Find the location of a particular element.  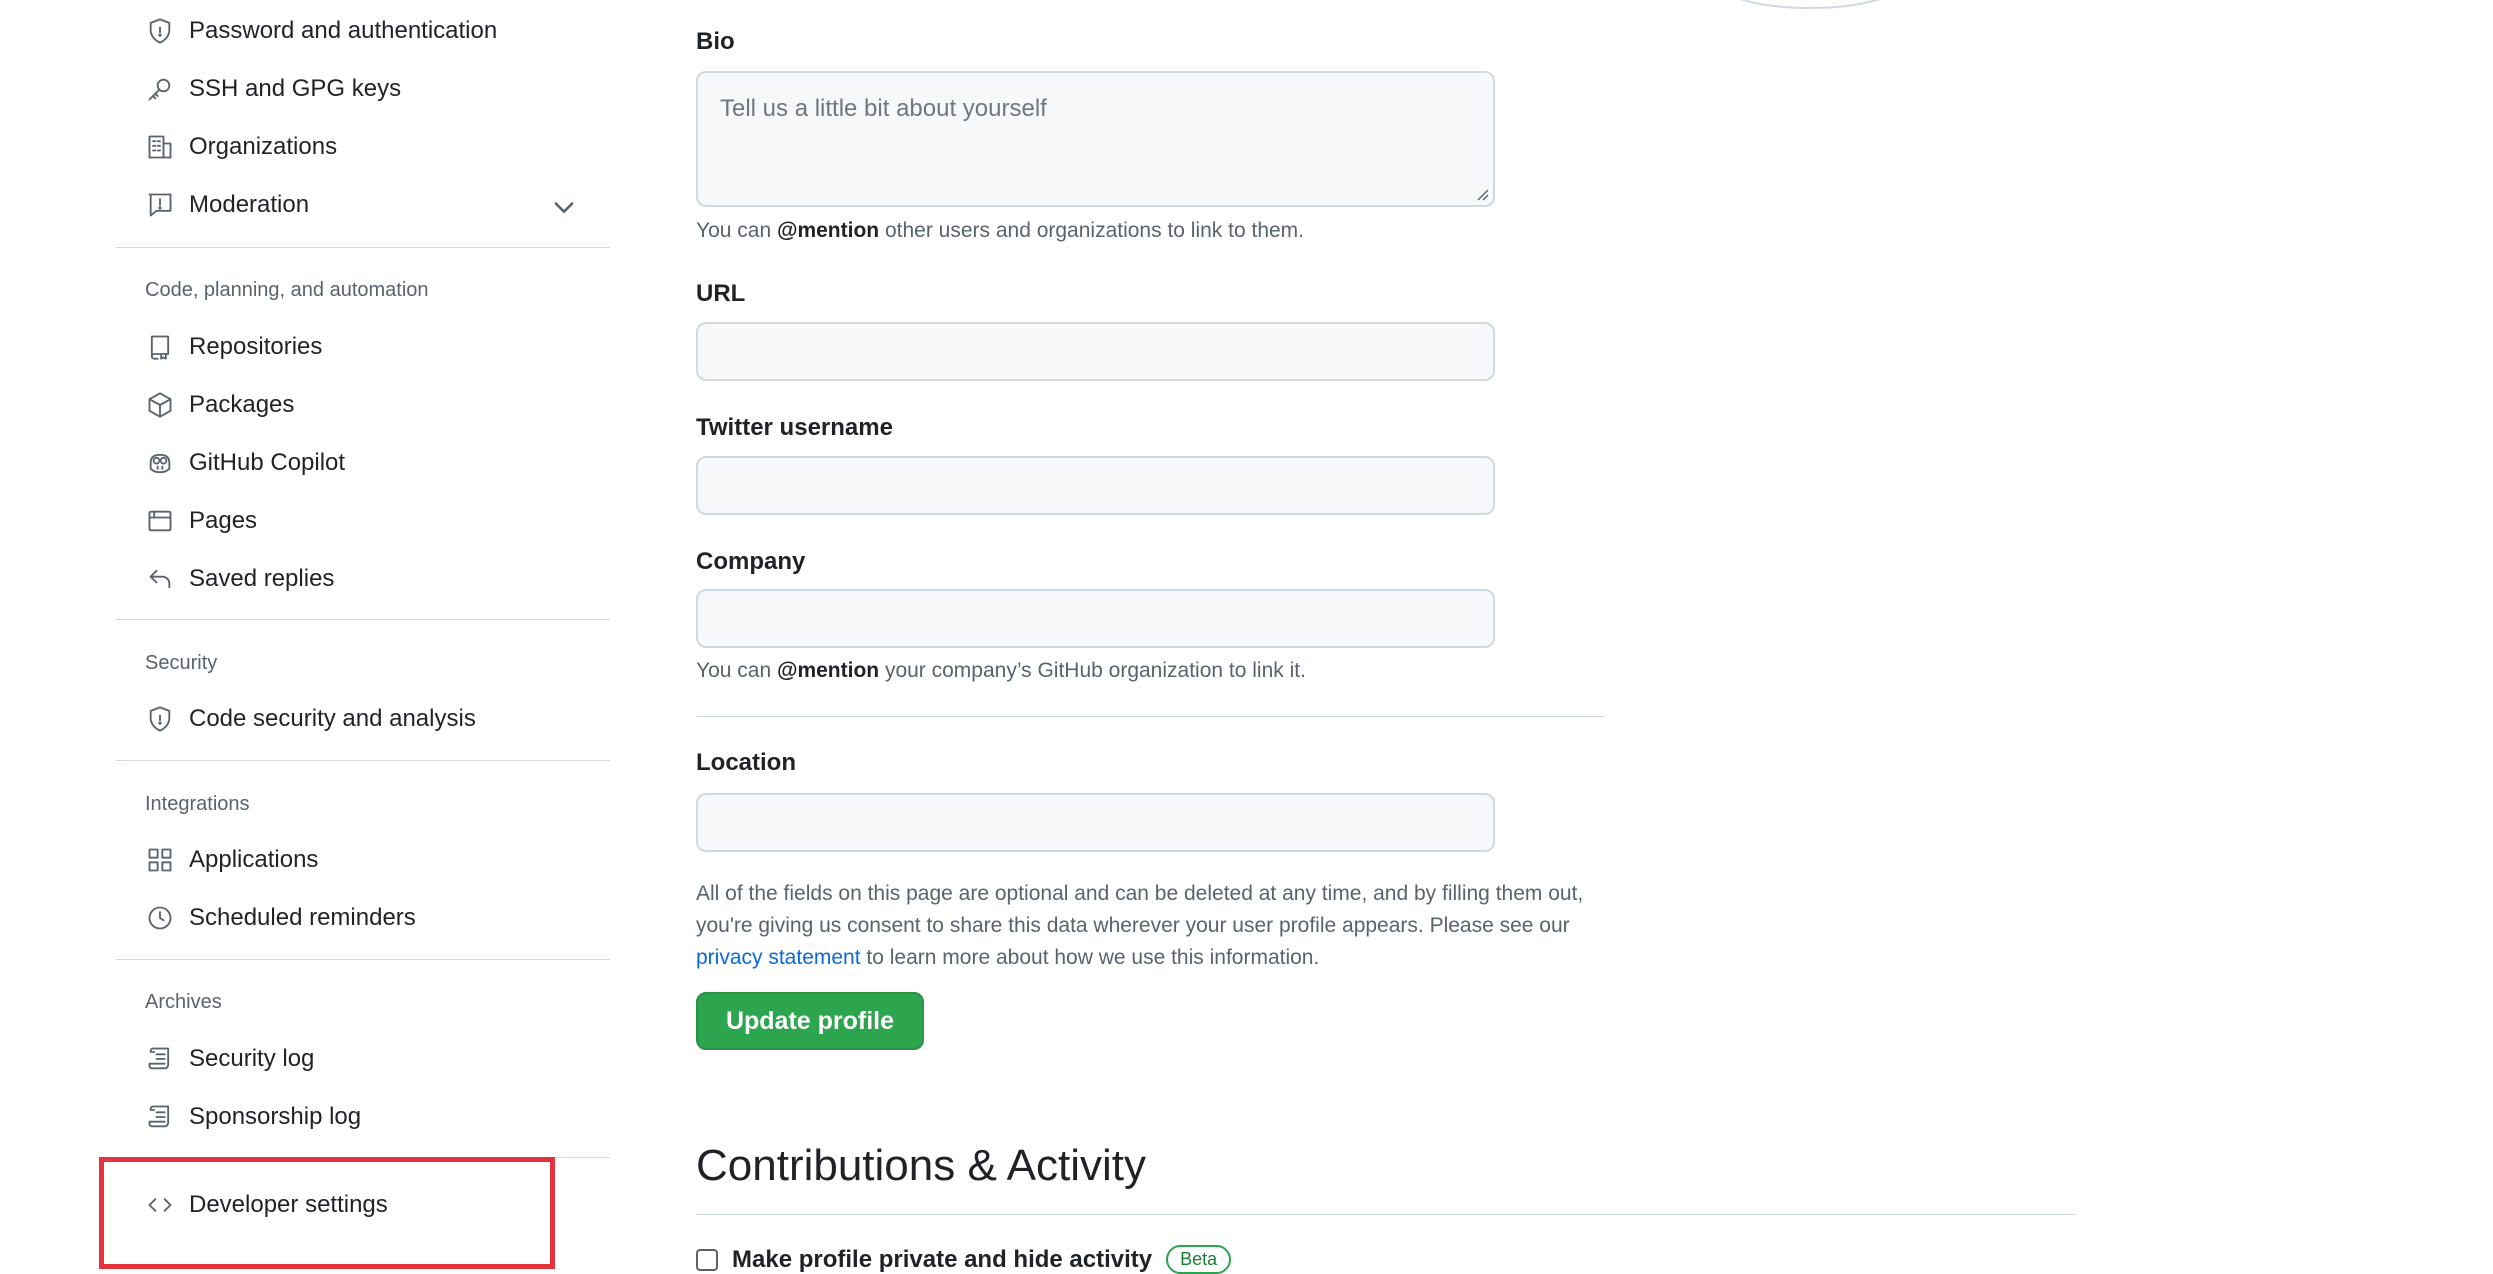

sidebar-item-applications: Applications is located at coordinates (231, 860).